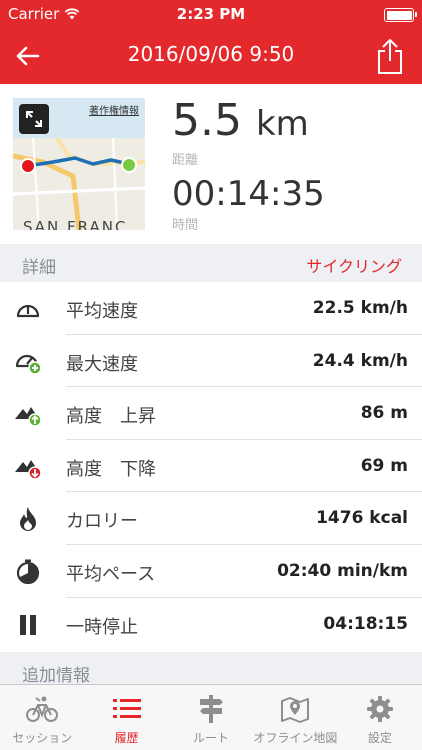 The height and width of the screenshot is (750, 422). I want to click on expand-icon, so click(34, 119).